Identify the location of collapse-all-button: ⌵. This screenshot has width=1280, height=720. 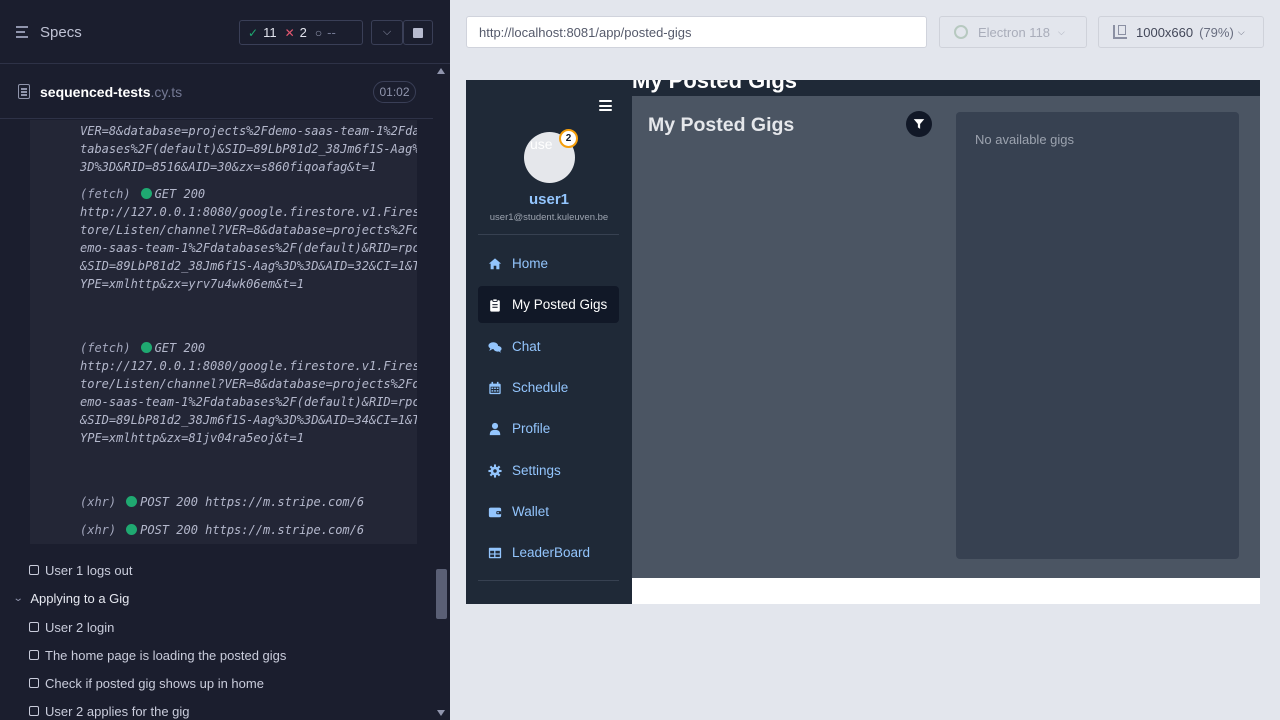
(387, 32).